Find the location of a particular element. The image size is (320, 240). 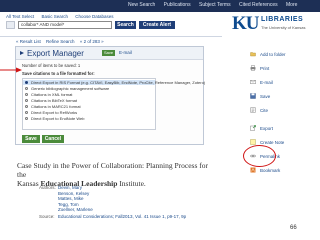

format-option-endnote-web: Direct Export to EndNote Web is located at coordinates (89, 119).